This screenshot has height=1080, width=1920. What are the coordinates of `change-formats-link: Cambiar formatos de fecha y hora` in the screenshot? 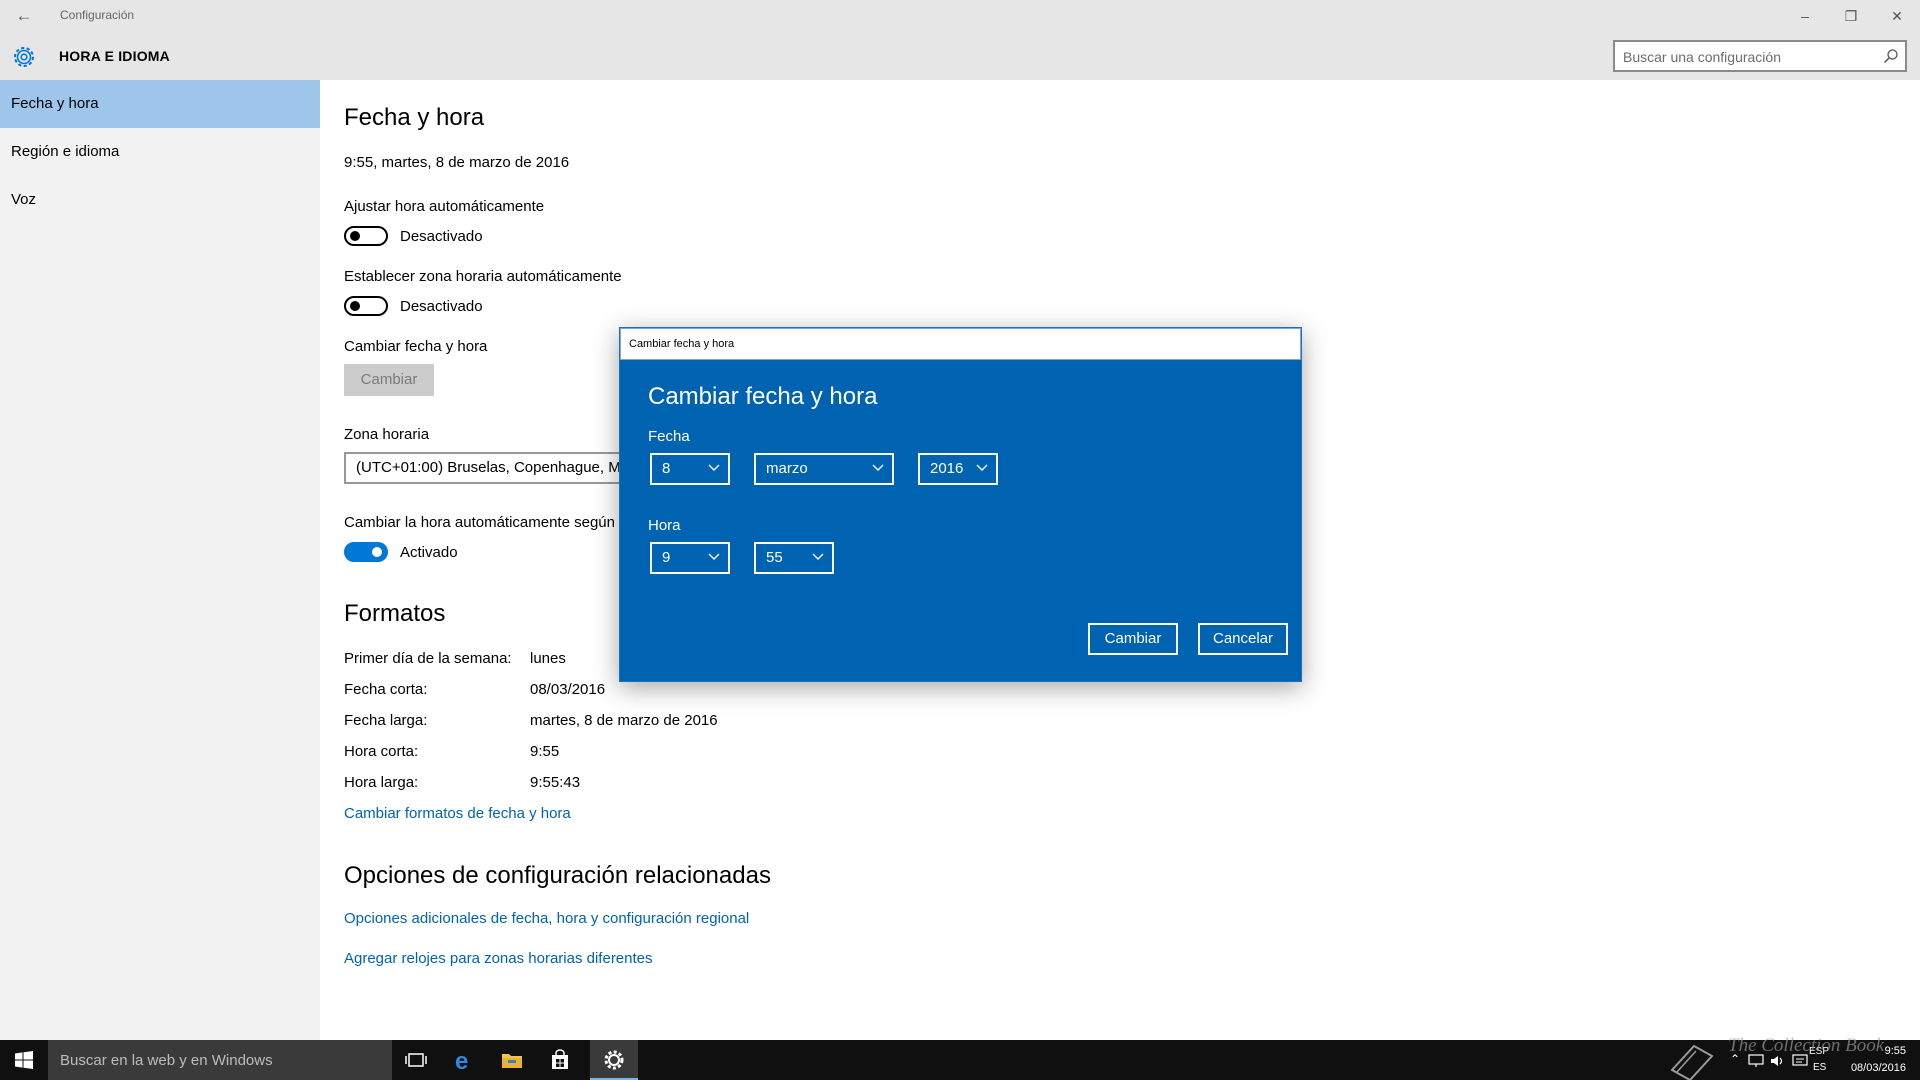 It's located at (457, 813).